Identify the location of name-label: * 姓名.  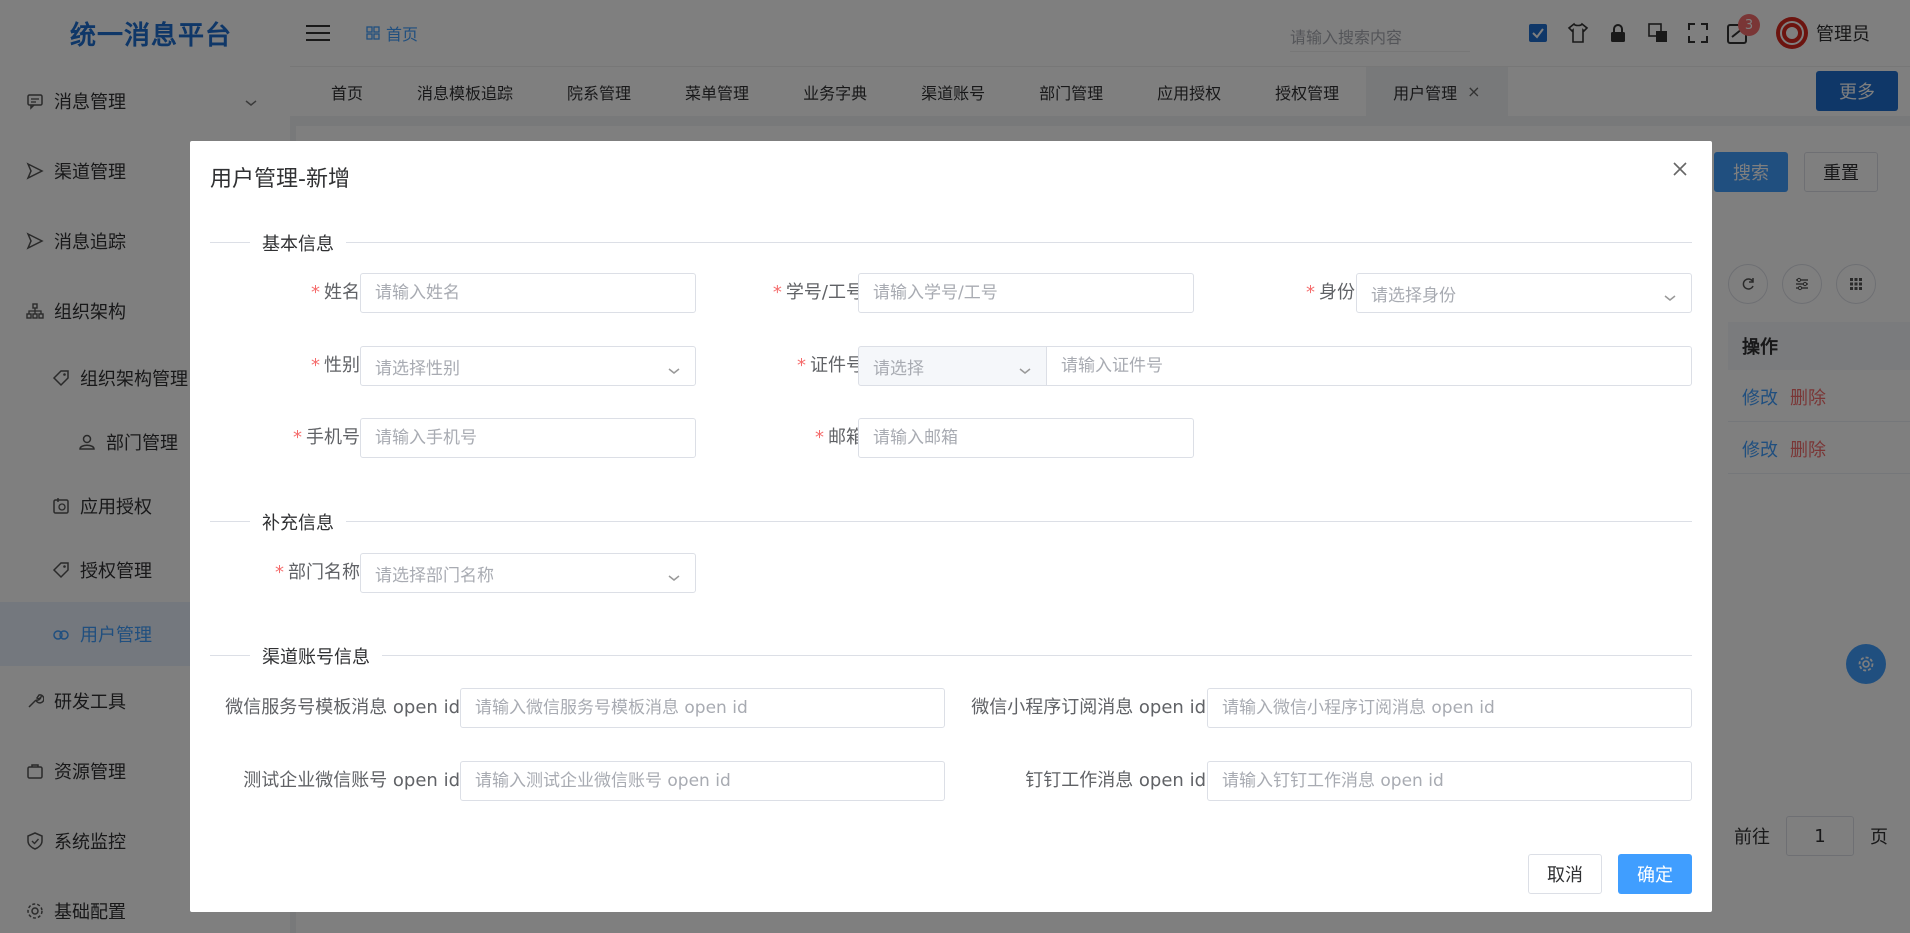
(335, 292).